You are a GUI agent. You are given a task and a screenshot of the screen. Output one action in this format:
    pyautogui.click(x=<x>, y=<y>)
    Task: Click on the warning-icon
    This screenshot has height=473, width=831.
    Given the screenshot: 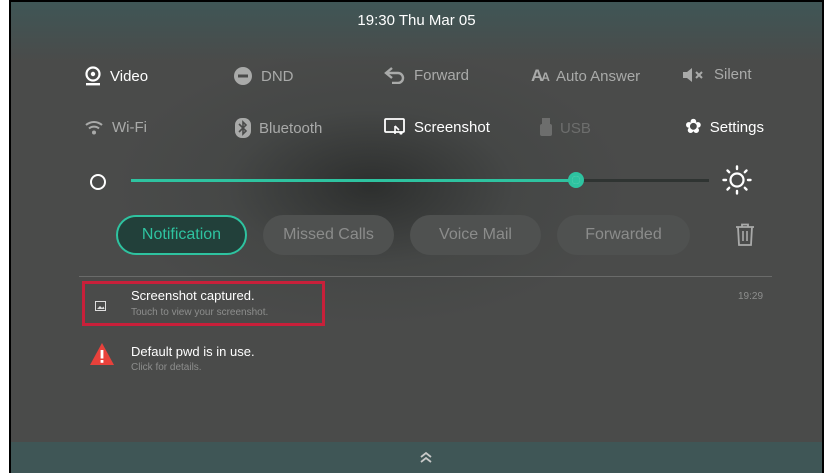 What is the action you would take?
    pyautogui.click(x=102, y=356)
    